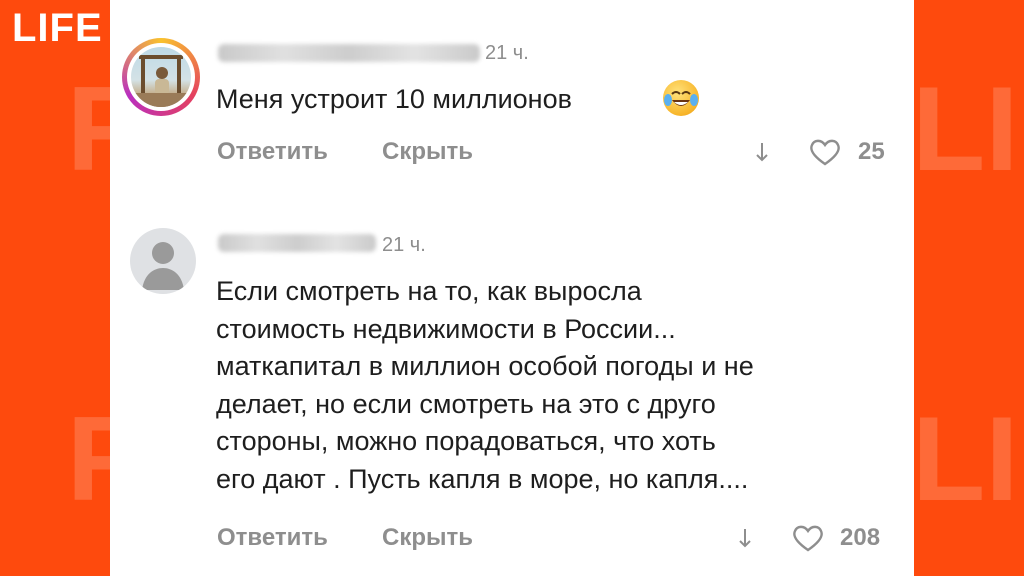 The height and width of the screenshot is (576, 1024). I want to click on watermark-right-bottom: LIFE, so click(968, 459).